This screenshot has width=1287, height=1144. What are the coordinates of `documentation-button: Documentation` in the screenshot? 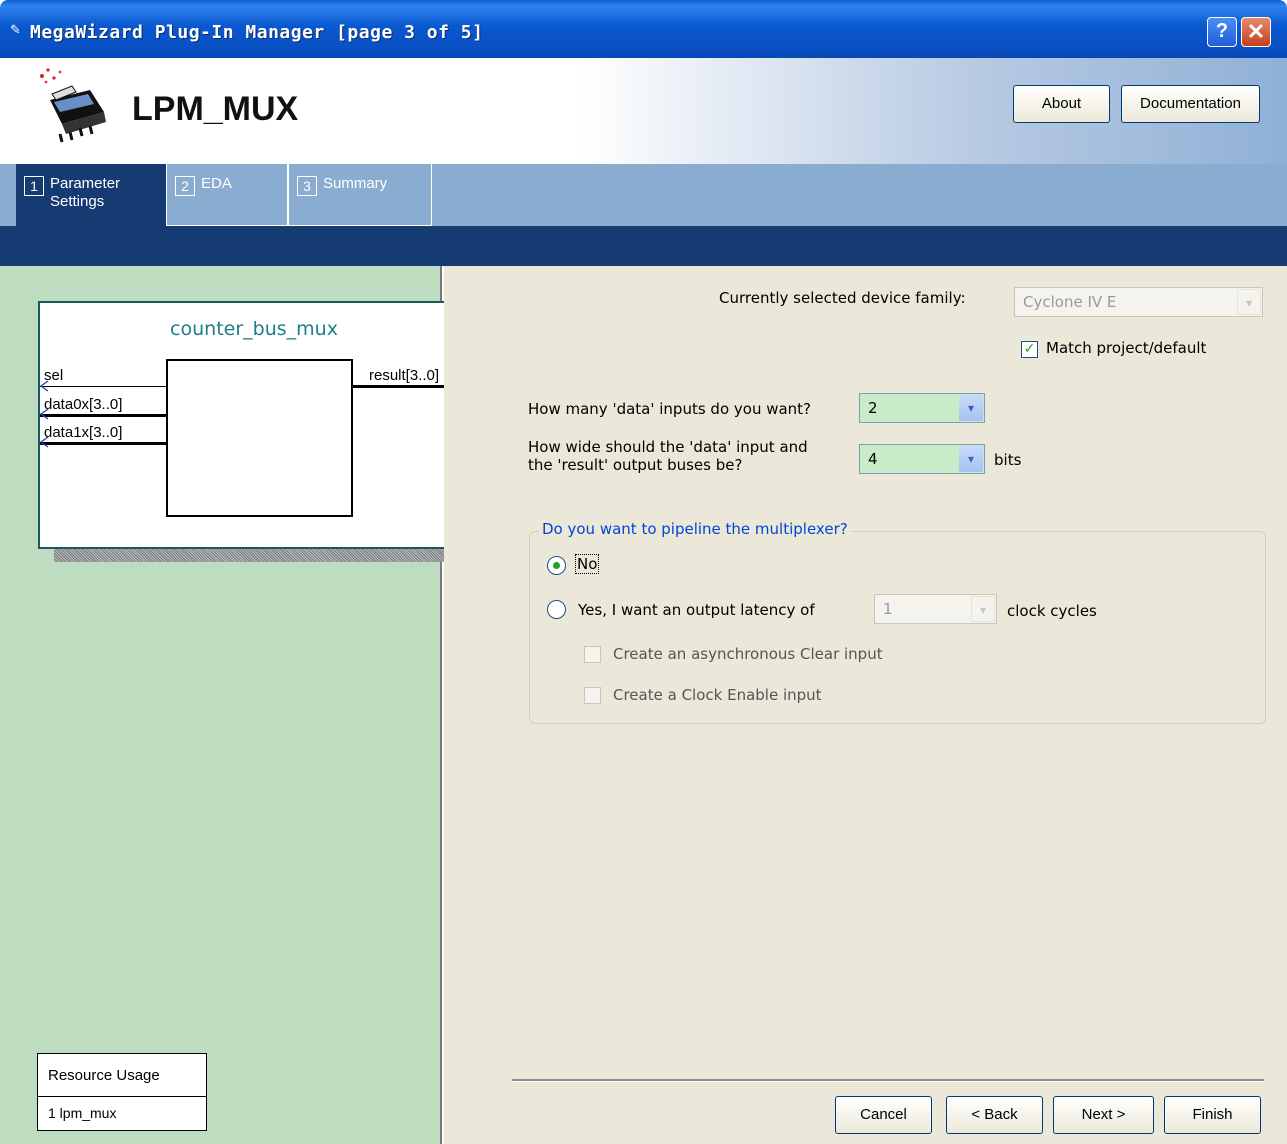 It's located at (1190, 104).